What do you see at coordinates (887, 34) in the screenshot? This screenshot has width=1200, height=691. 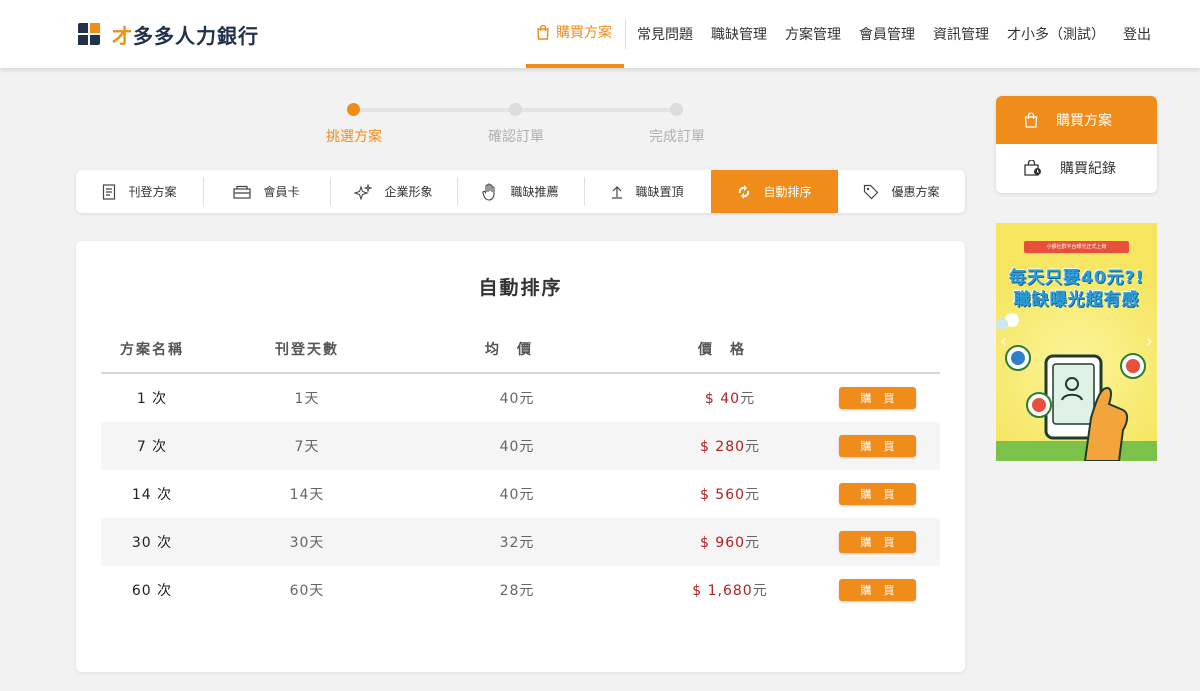 I see `nav-member-management: 會員管理` at bounding box center [887, 34].